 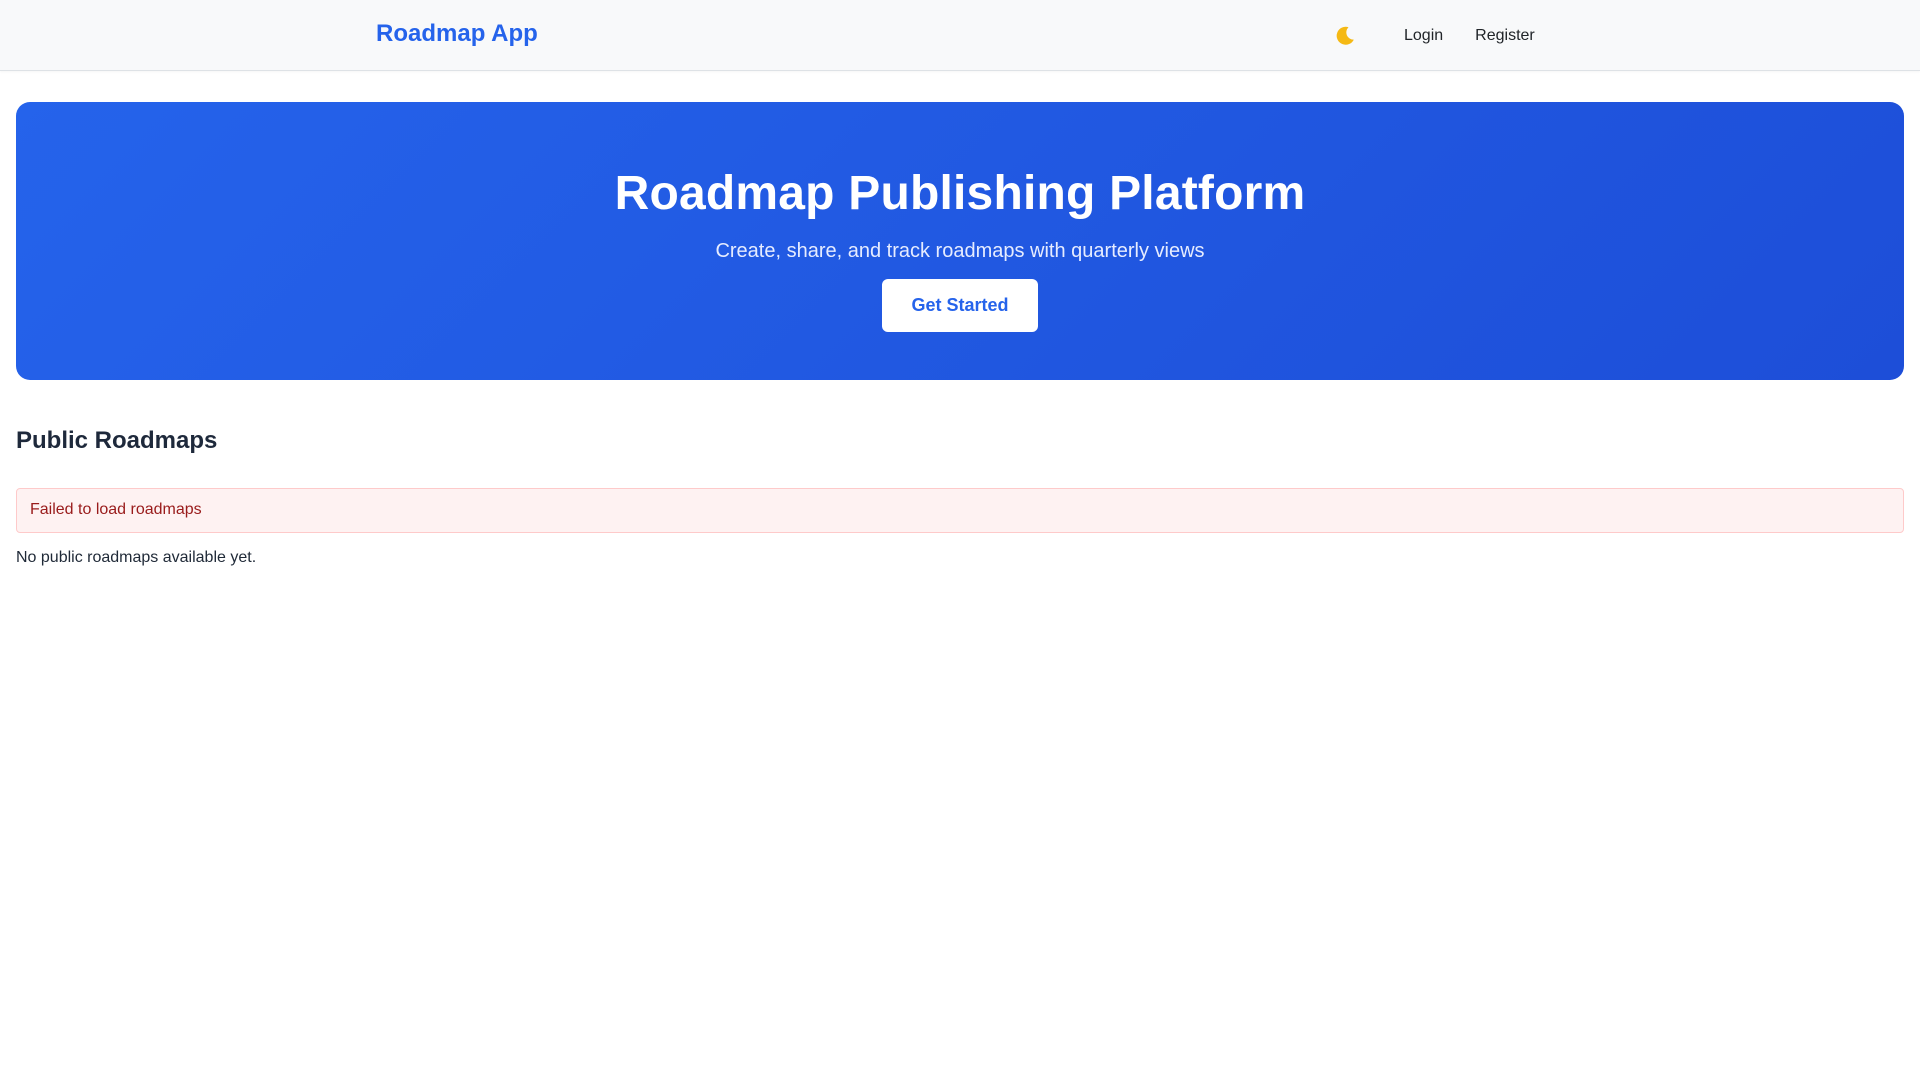 What do you see at coordinates (960, 35) in the screenshot?
I see `top-navbar: Roadmap App Login Register` at bounding box center [960, 35].